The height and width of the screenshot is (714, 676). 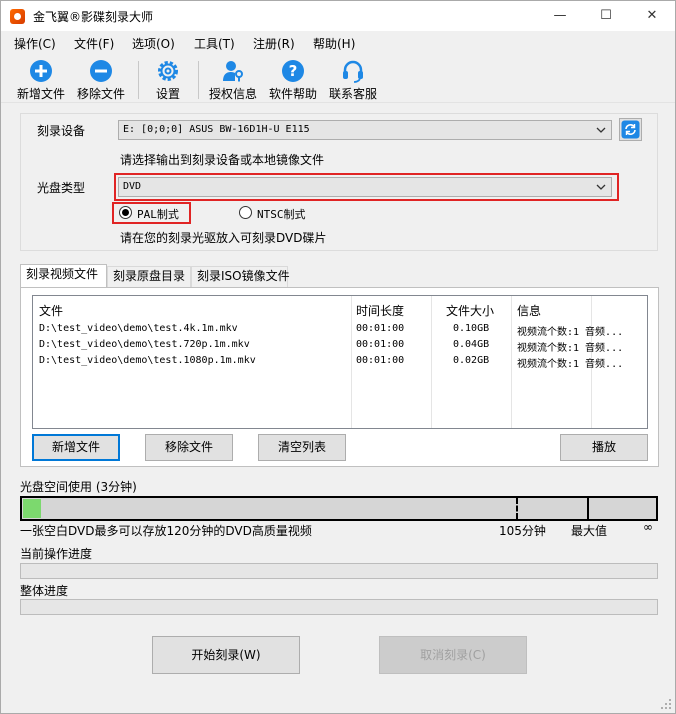 I want to click on plus-circle-icon, so click(x=41, y=71).